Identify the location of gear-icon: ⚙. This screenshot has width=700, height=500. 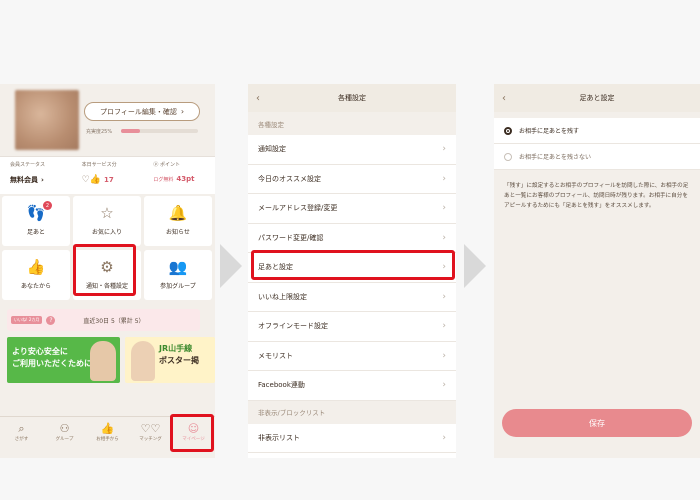
(107, 267).